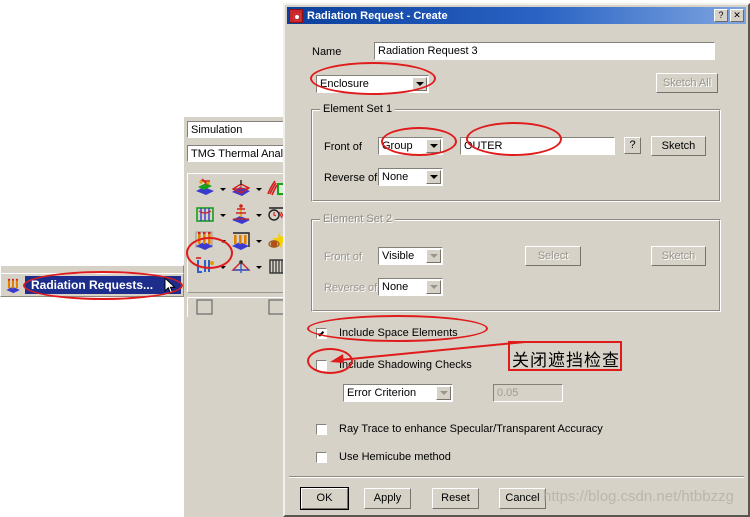 This screenshot has height=517, width=750. I want to click on include-space-elements-checkbox, so click(321, 333).